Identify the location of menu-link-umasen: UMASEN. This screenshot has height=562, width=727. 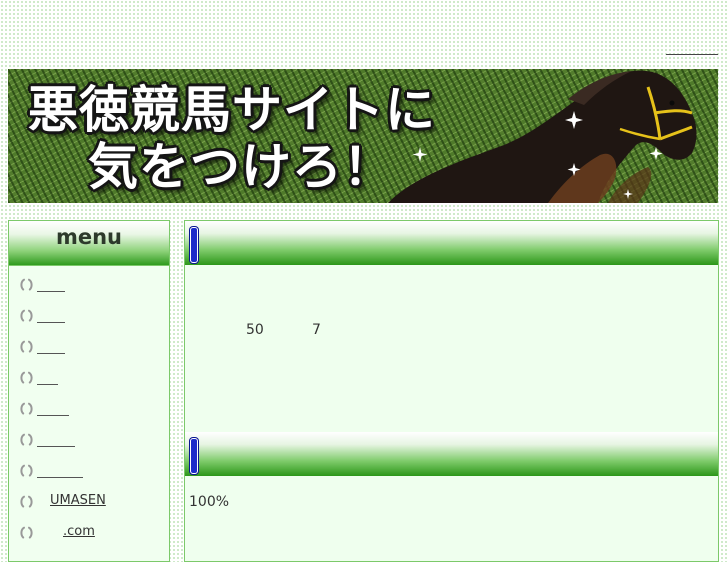
(71, 501).